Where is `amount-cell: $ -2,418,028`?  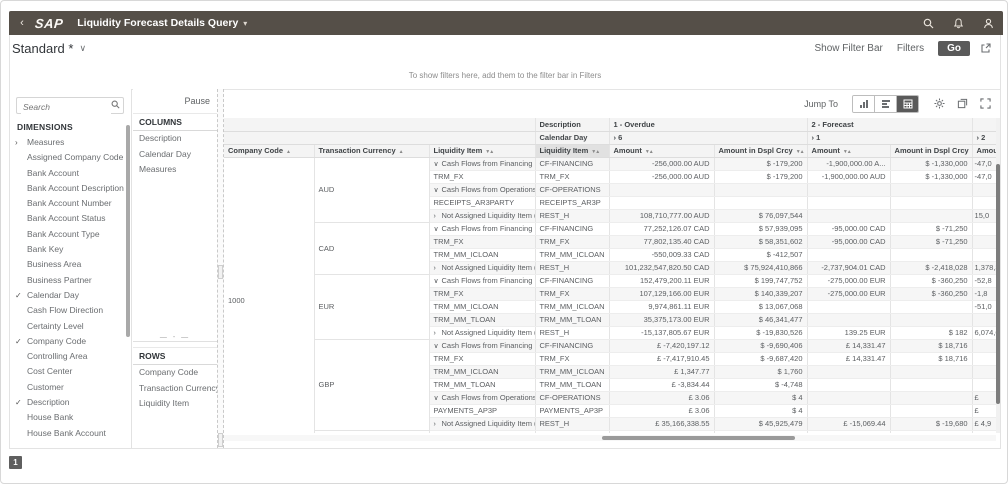 amount-cell: $ -2,418,028 is located at coordinates (931, 268).